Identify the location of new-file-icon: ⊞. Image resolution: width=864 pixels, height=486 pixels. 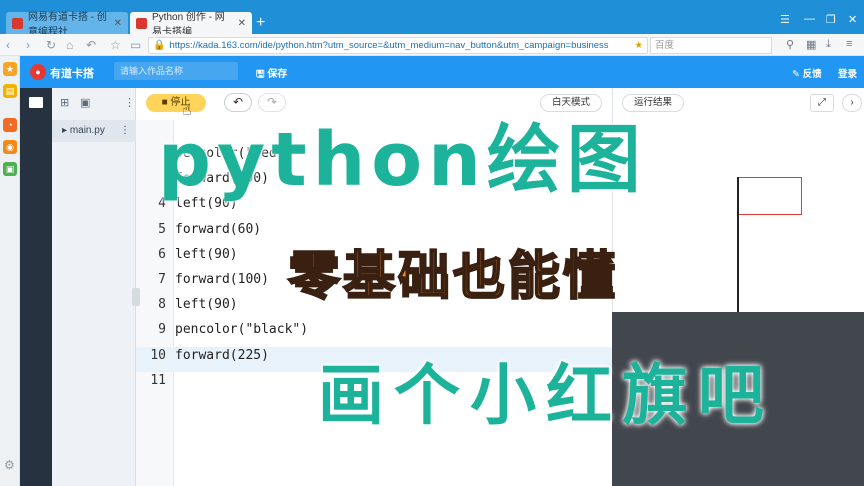
(64, 102).